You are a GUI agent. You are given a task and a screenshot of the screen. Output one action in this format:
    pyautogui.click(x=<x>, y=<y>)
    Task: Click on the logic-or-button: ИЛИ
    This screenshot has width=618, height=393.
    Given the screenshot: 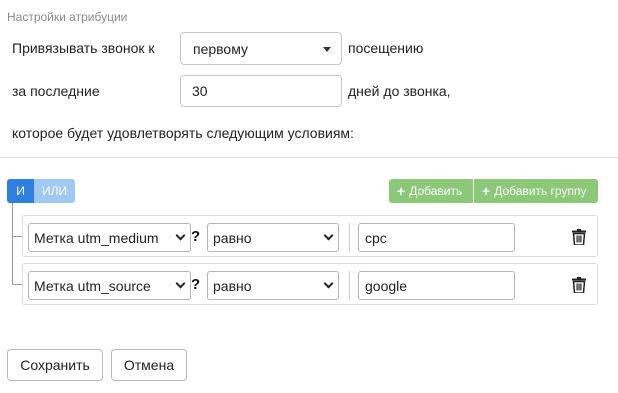 What is the action you would take?
    pyautogui.click(x=54, y=191)
    